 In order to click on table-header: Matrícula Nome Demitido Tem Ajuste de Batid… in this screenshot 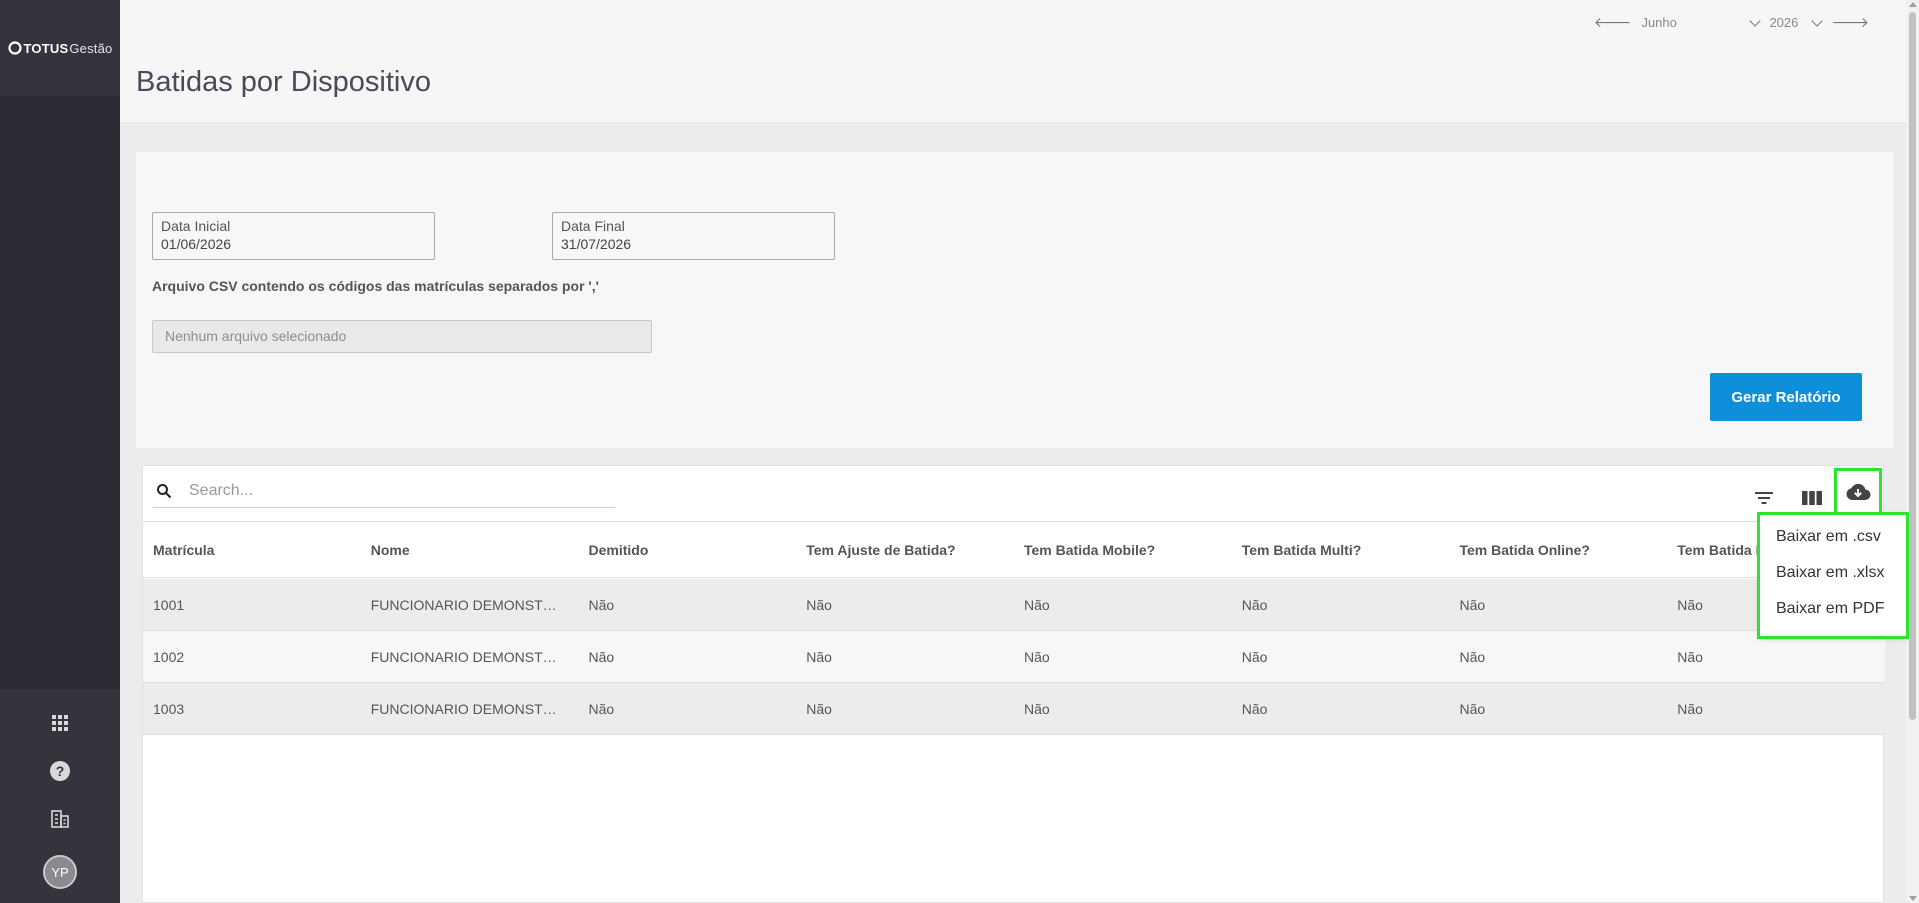, I will do `click(1014, 549)`.